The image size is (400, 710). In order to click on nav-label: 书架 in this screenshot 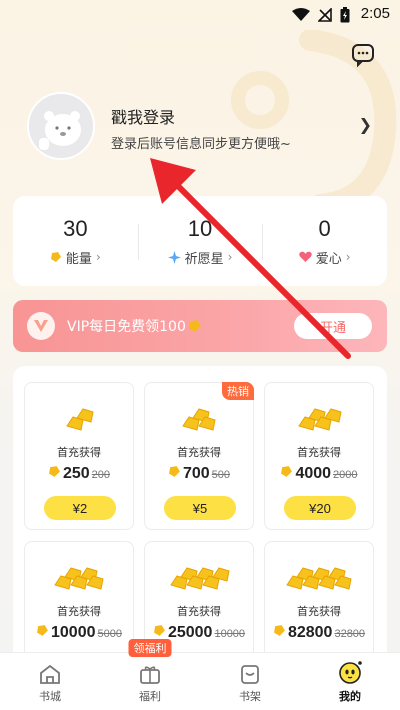, I will do `click(250, 696)`.